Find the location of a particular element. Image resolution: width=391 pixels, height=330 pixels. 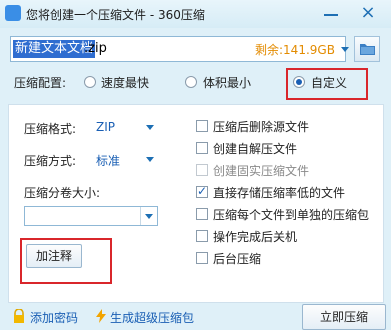

add-comment-button: 加注释 is located at coordinates (54, 256).